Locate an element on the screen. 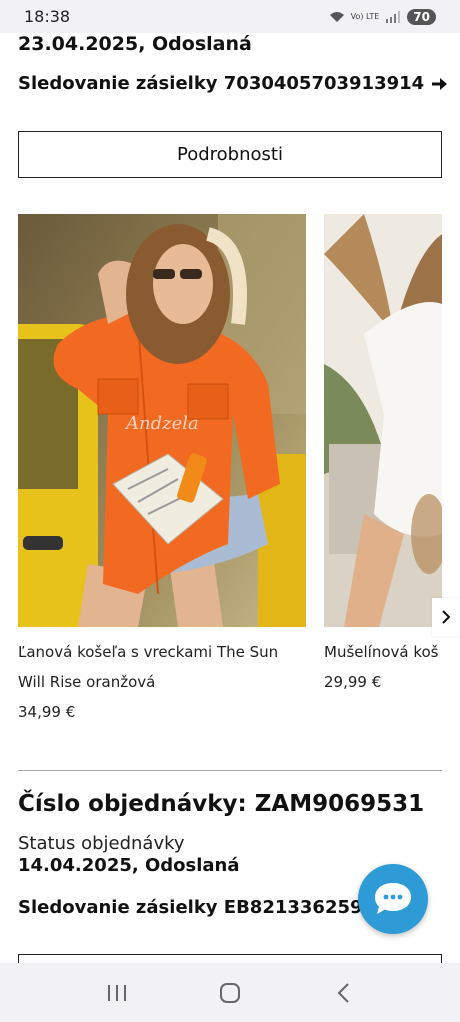 This screenshot has height=1022, width=460. chat-bubble-icon is located at coordinates (393, 898).